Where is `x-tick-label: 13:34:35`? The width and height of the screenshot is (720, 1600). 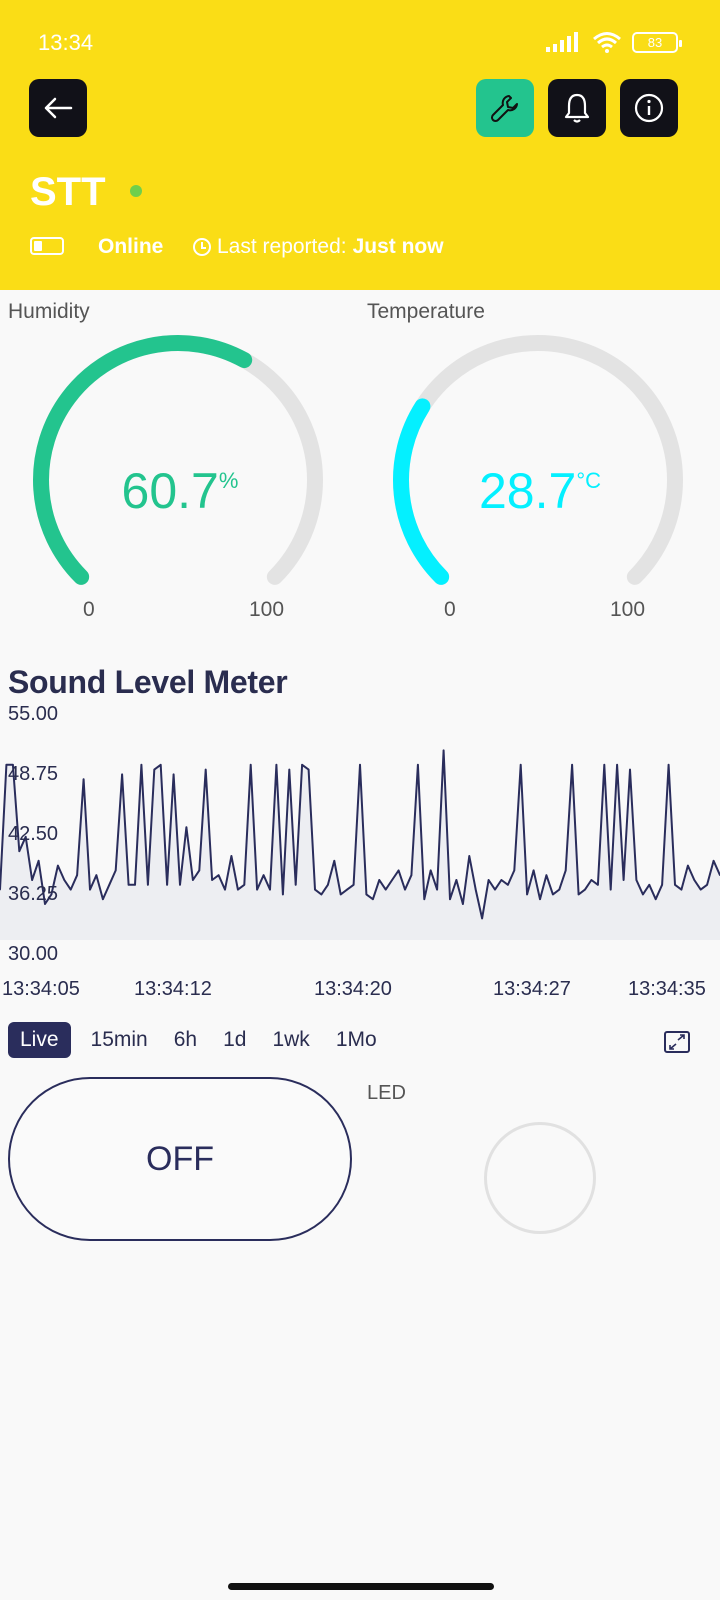 x-tick-label: 13:34:35 is located at coordinates (667, 989).